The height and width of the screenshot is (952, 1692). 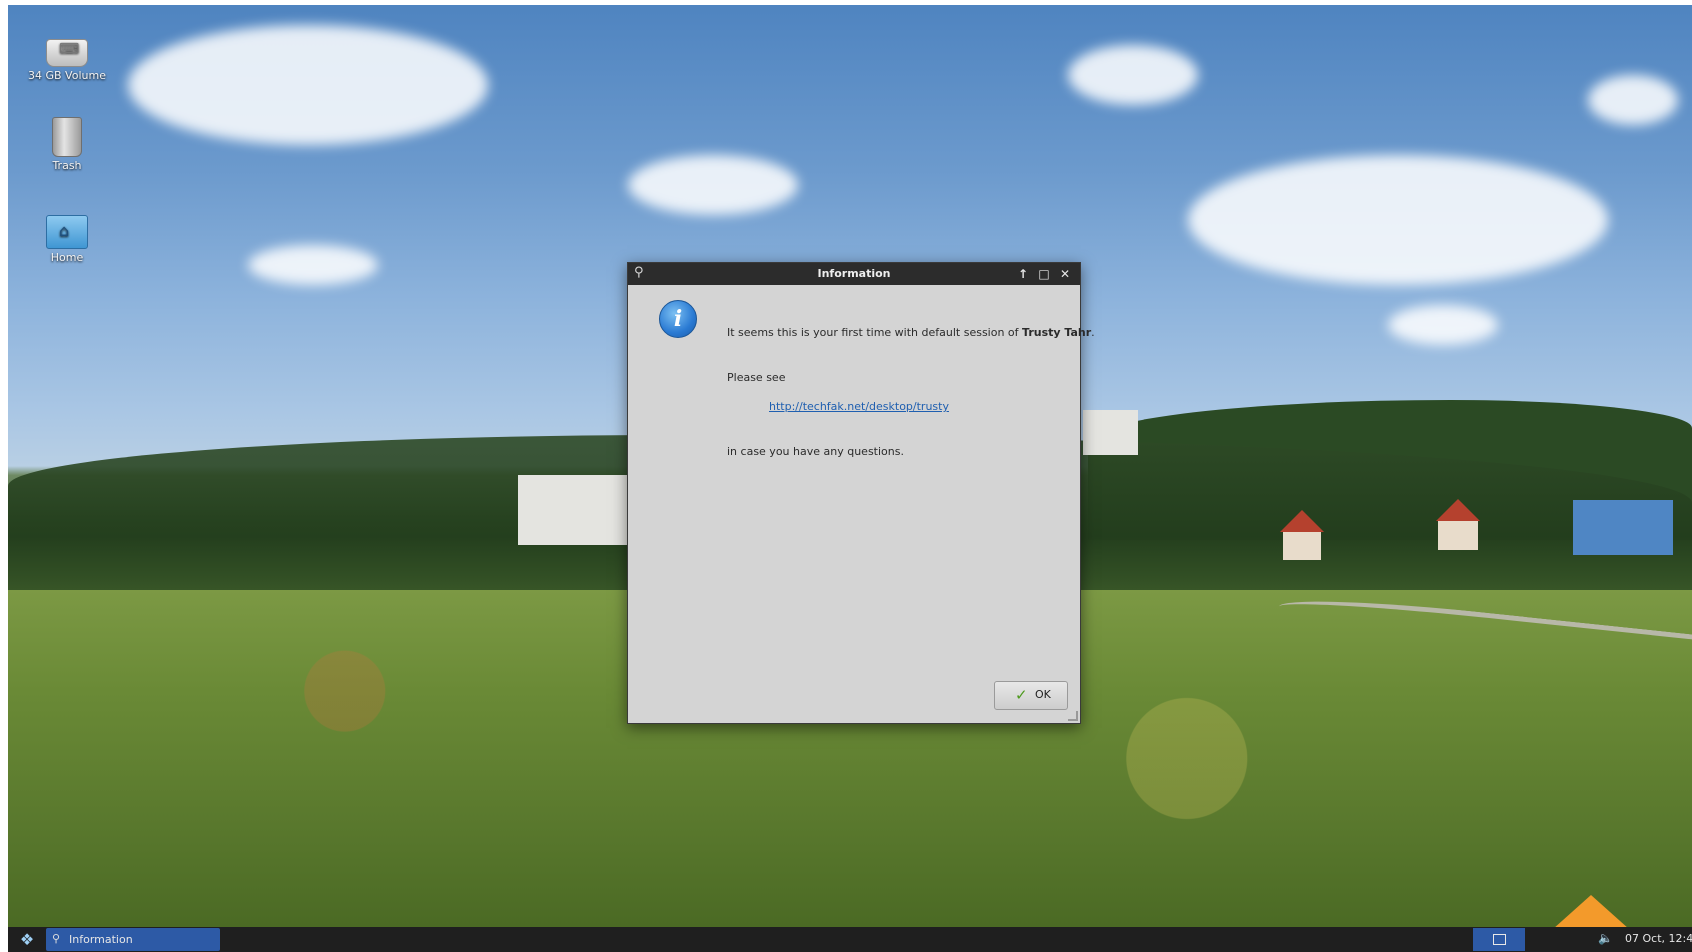 What do you see at coordinates (1023, 274) in the screenshot?
I see `shade-button: ↑` at bounding box center [1023, 274].